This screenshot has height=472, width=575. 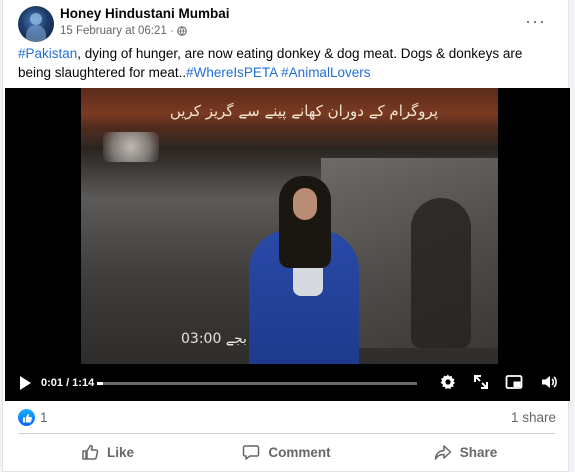 I want to click on share-button: Share, so click(x=465, y=452).